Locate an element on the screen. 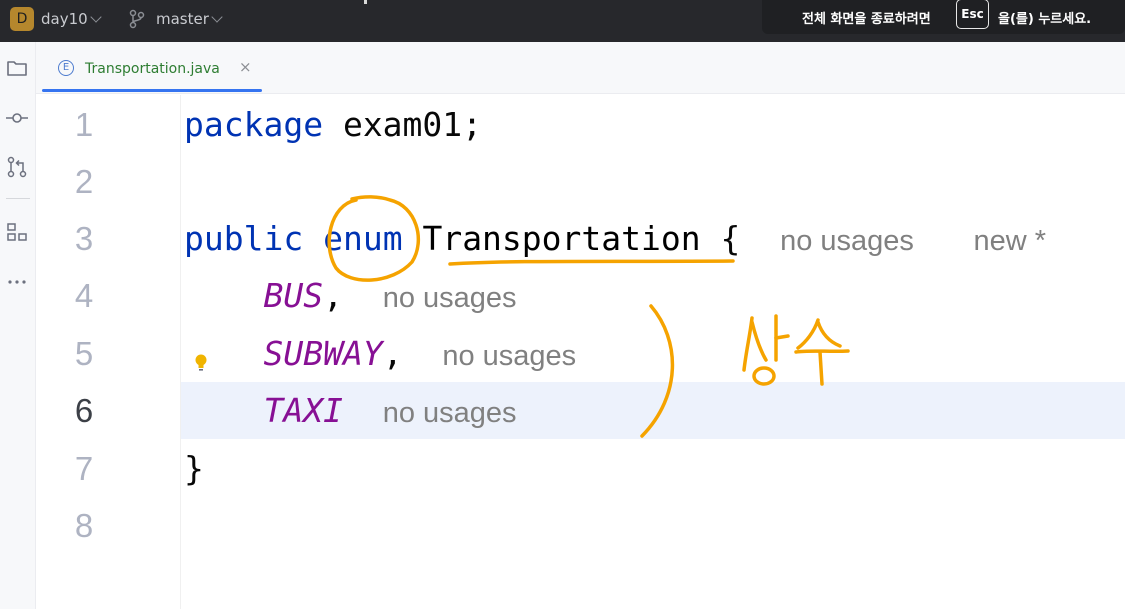  code-line-1: package exam01; is located at coordinates (333, 124).